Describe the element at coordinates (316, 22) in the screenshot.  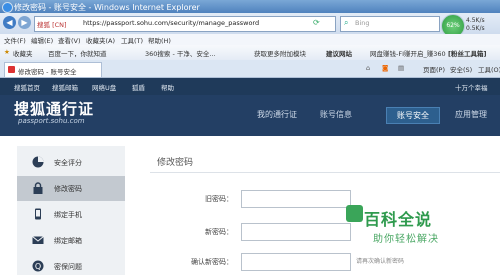
I see `refresh-icon: ⟳` at that location.